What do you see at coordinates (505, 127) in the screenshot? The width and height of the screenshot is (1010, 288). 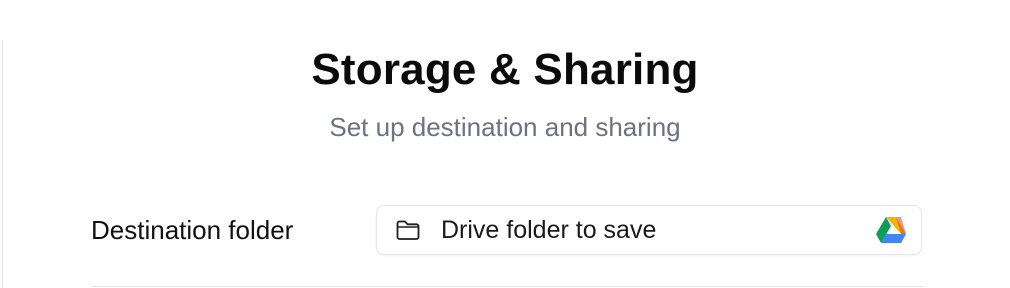 I see `page-subtitle: Set up destination and sharing` at bounding box center [505, 127].